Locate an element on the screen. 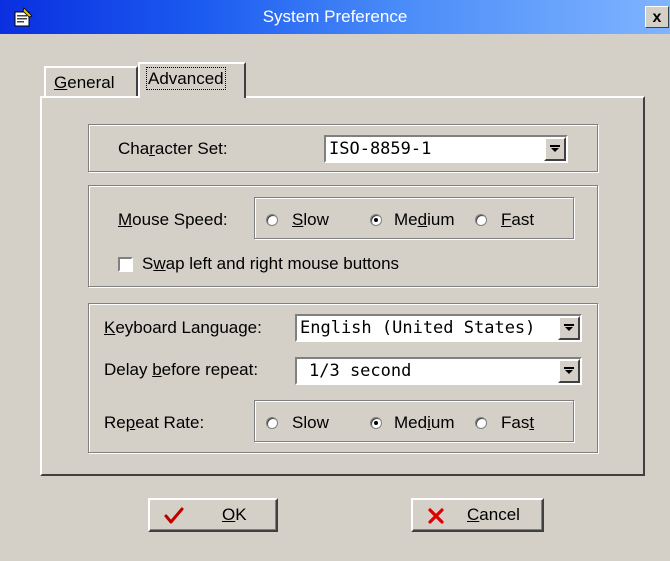  repeat-rate-slow-option: Slow is located at coordinates (306, 423).